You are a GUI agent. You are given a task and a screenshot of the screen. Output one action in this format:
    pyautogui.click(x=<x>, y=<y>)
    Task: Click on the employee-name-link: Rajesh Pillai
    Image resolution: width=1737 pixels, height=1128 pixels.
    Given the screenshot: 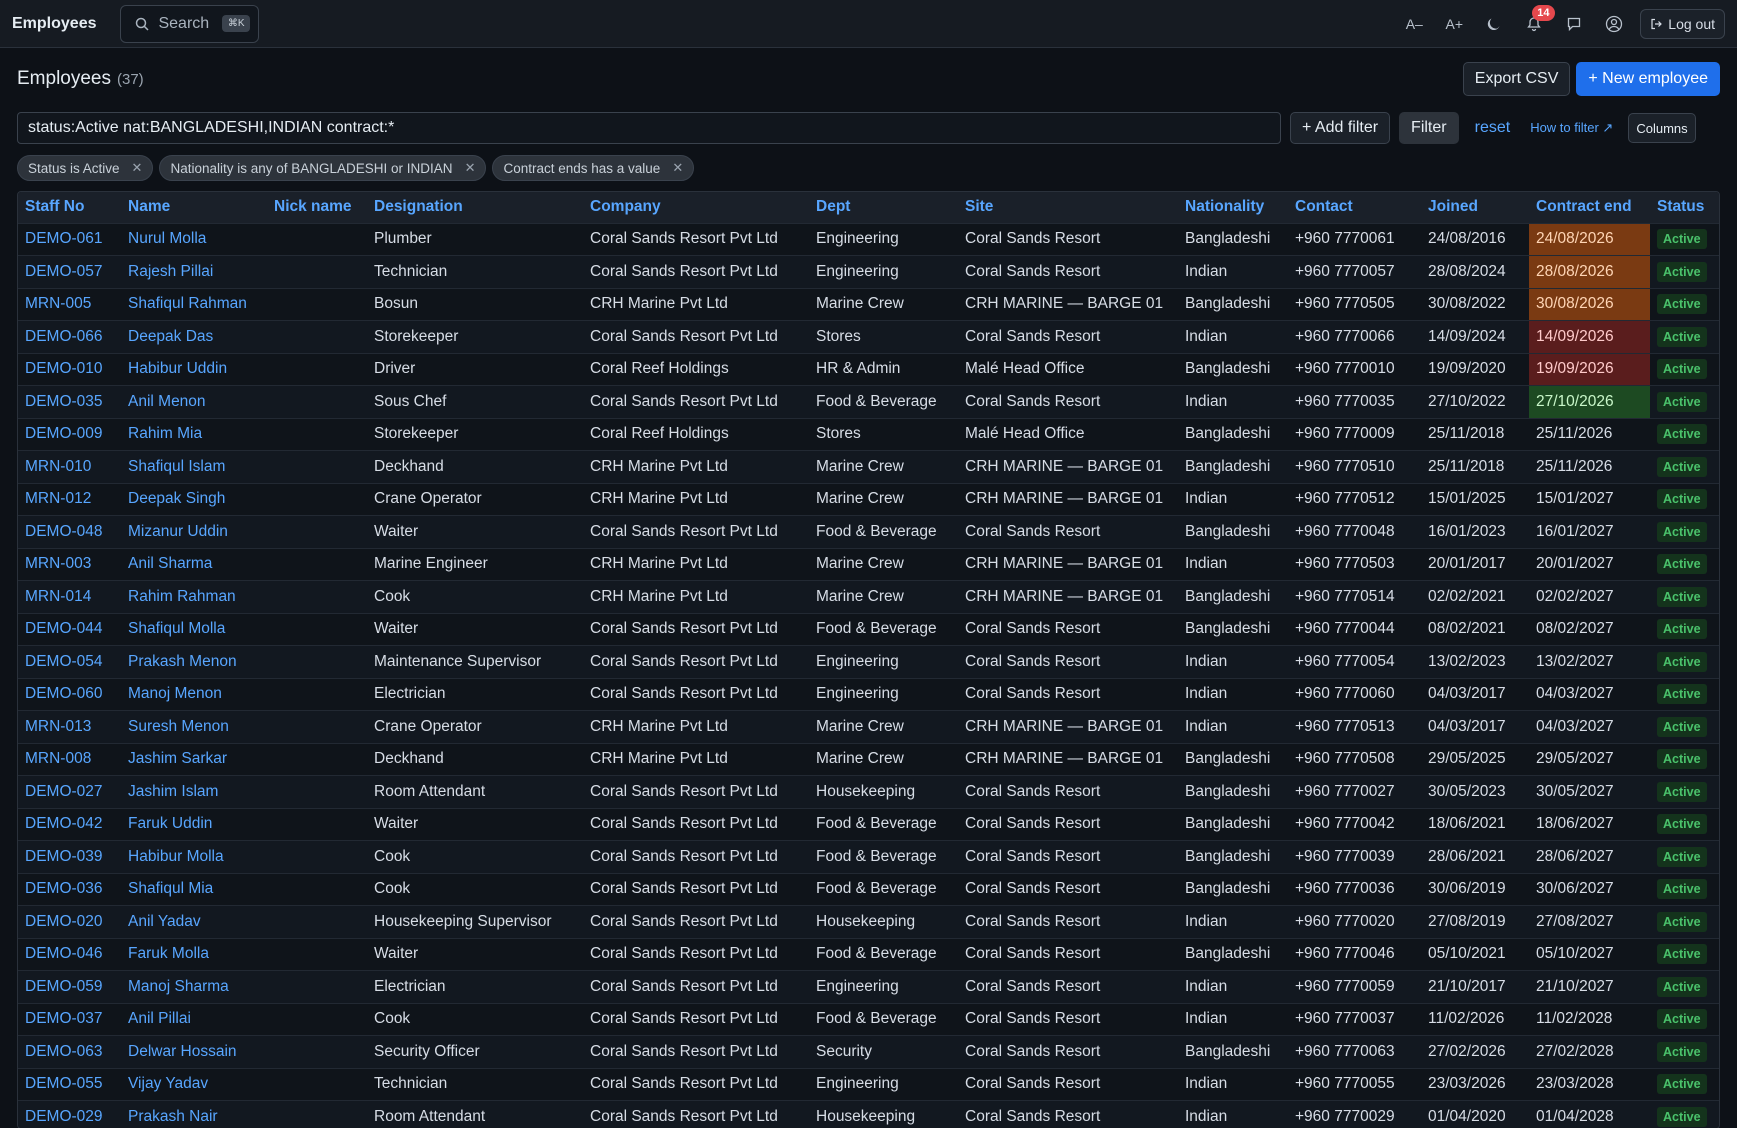 What is the action you would take?
    pyautogui.click(x=194, y=271)
    